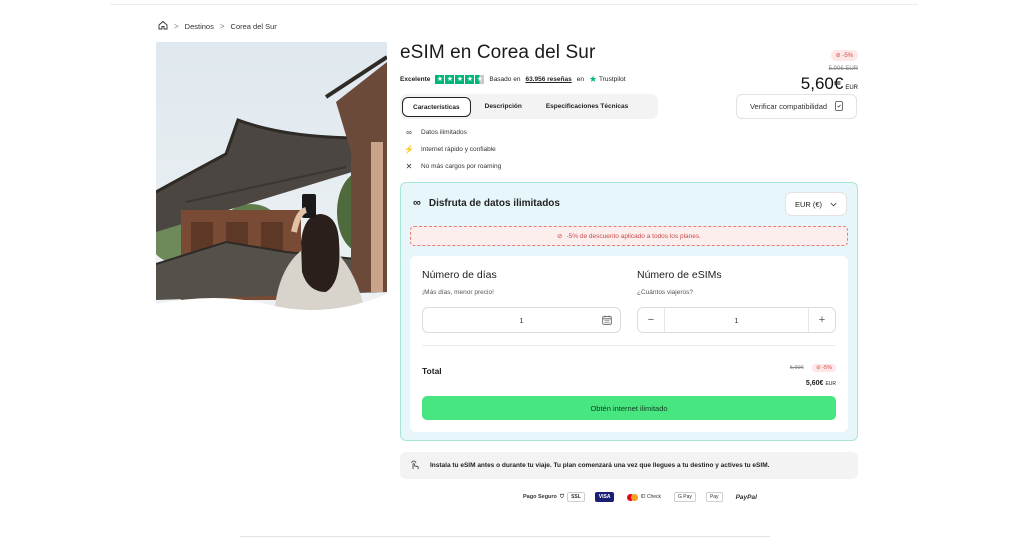 This screenshot has width=1024, height=538. I want to click on ssl-badge: SSL, so click(576, 497).